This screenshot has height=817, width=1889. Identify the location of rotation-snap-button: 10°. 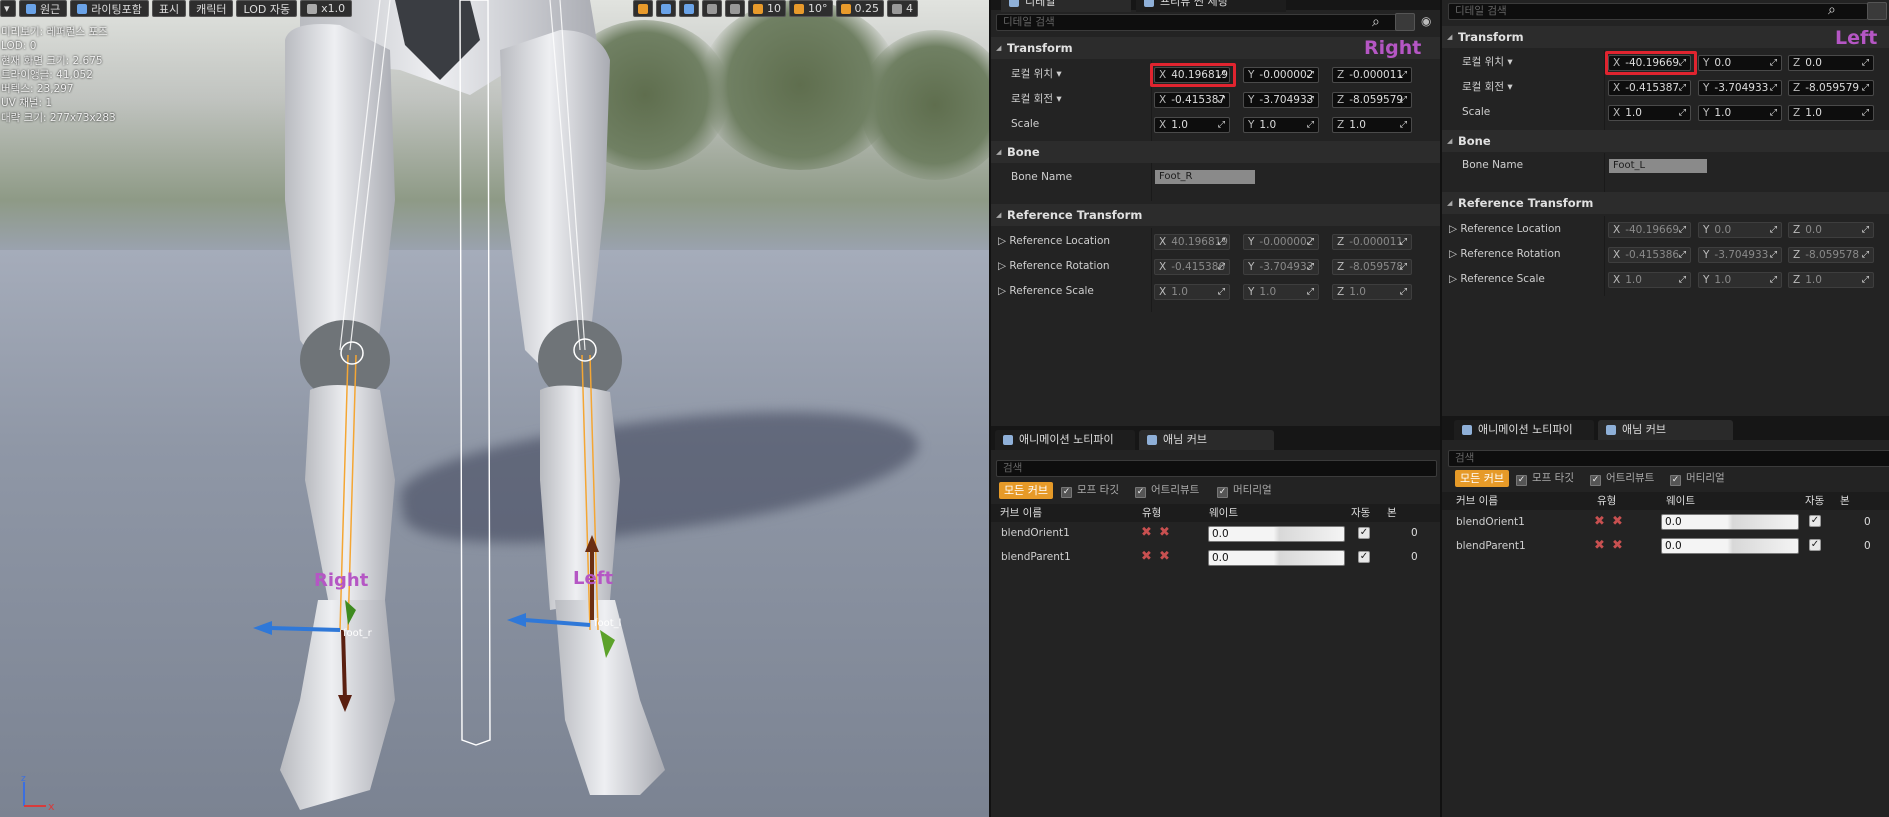
(811, 8).